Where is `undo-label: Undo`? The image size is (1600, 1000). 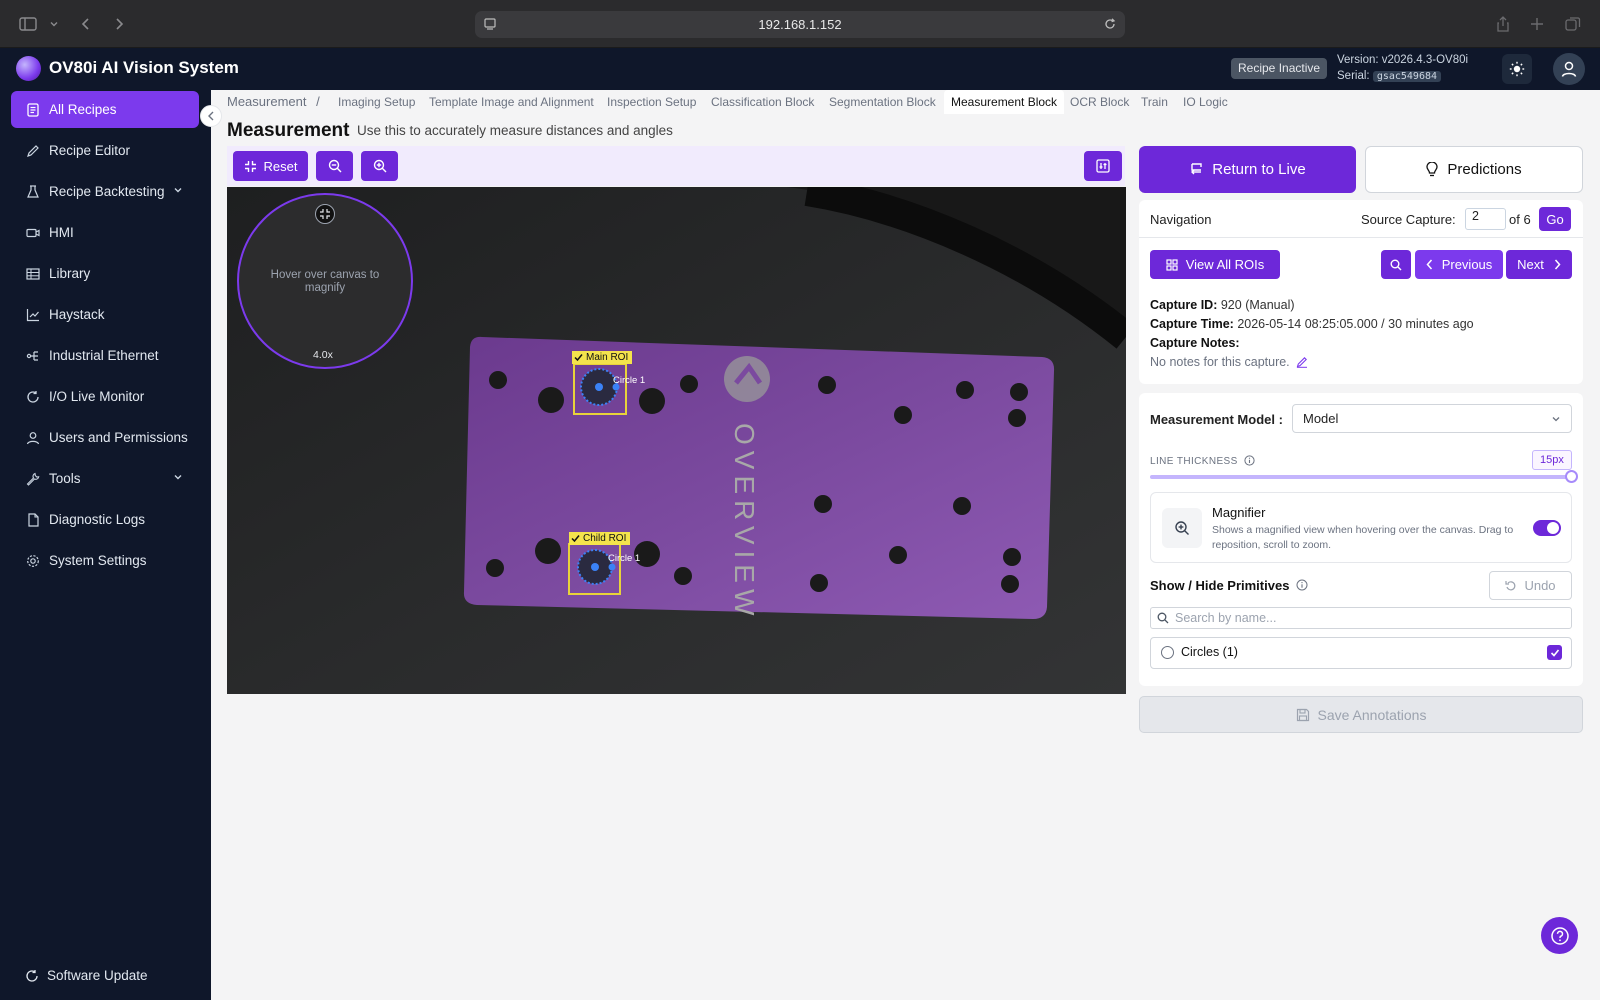
undo-label: Undo is located at coordinates (1540, 585).